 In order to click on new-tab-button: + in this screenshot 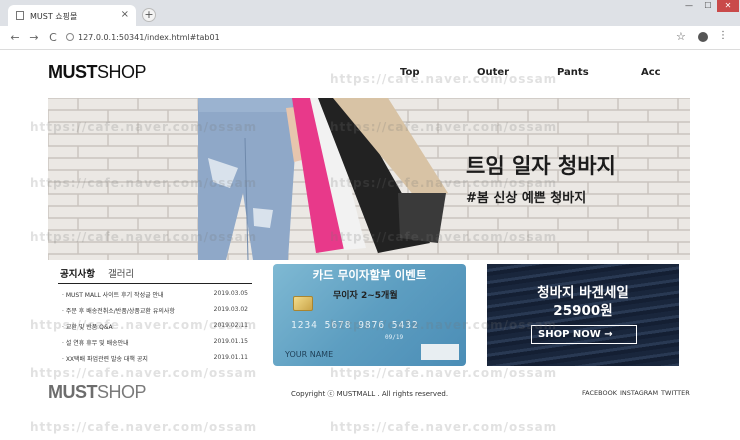, I will do `click(149, 15)`.